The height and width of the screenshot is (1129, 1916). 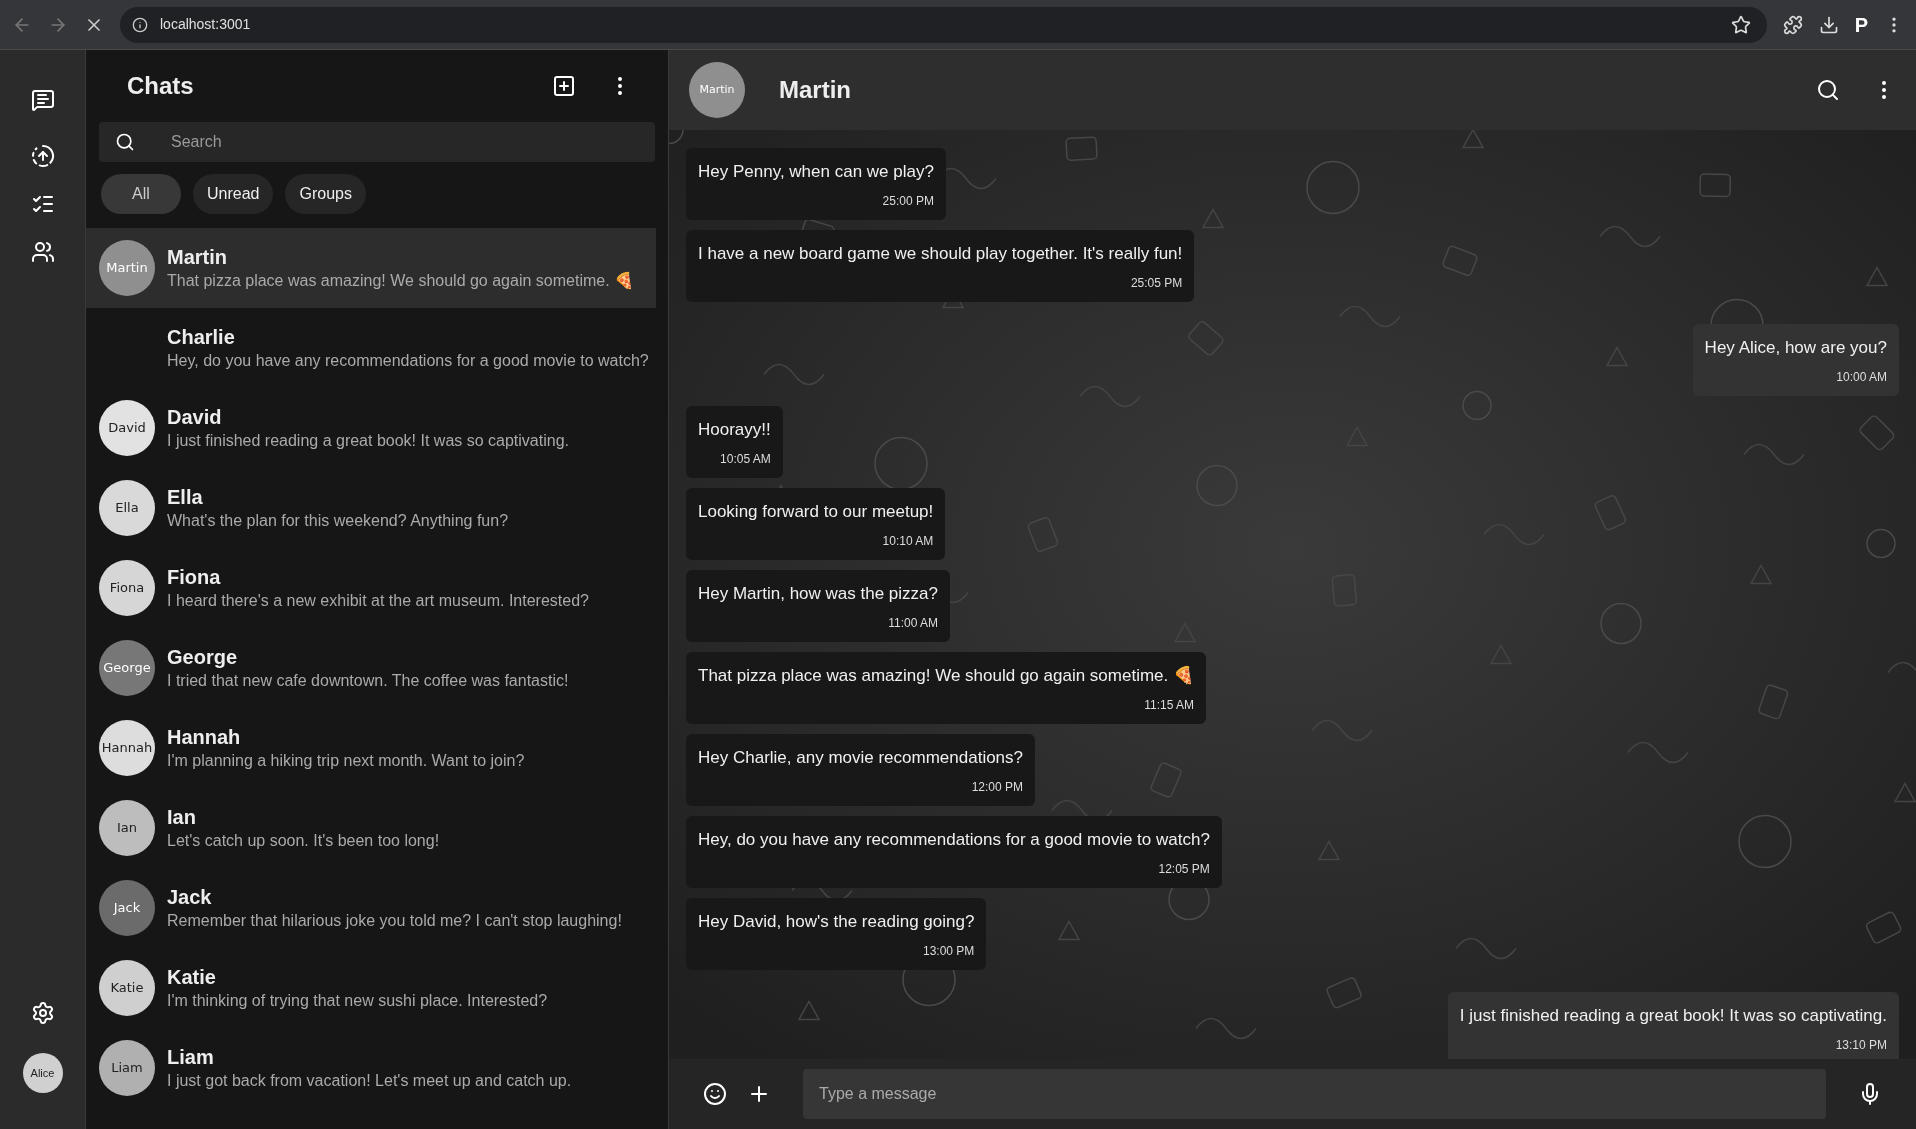 I want to click on message-preview: Remember that hilarious joke you told me? I can't stop laughing!, so click(x=394, y=921).